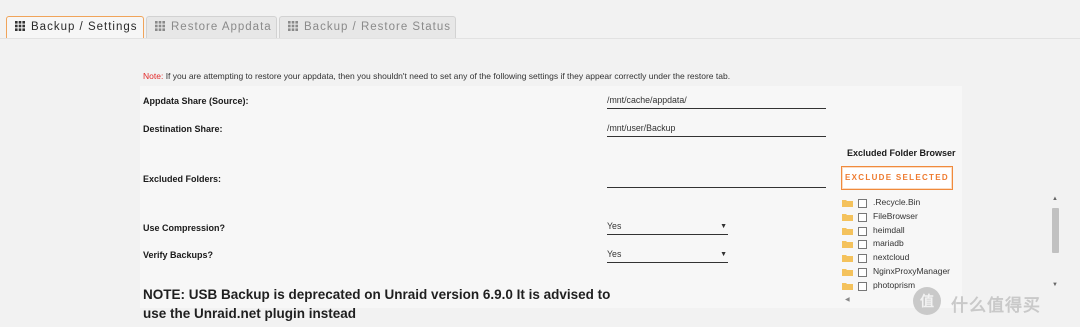 This screenshot has width=1080, height=327. Describe the element at coordinates (540, 38) in the screenshot. I see `tab-baseline` at that location.